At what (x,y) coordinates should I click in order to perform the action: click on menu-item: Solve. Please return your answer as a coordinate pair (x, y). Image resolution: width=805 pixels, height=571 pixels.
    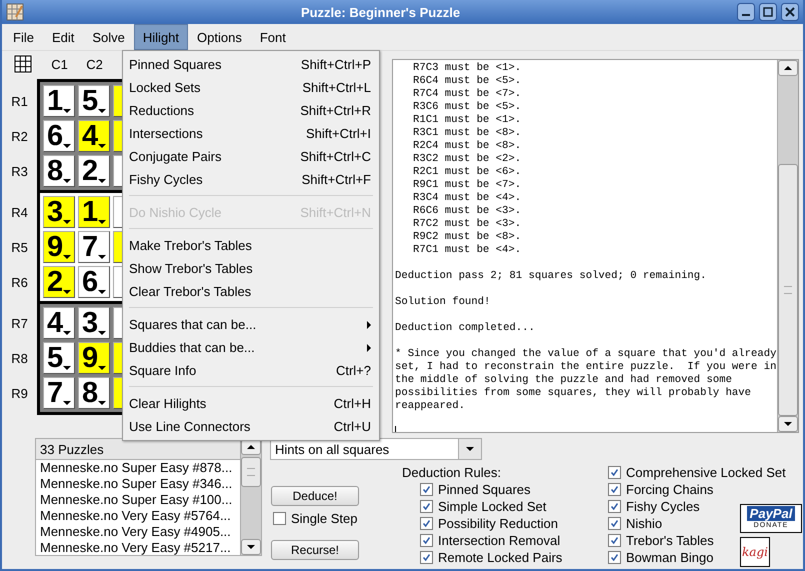
    Looking at the image, I should click on (108, 37).